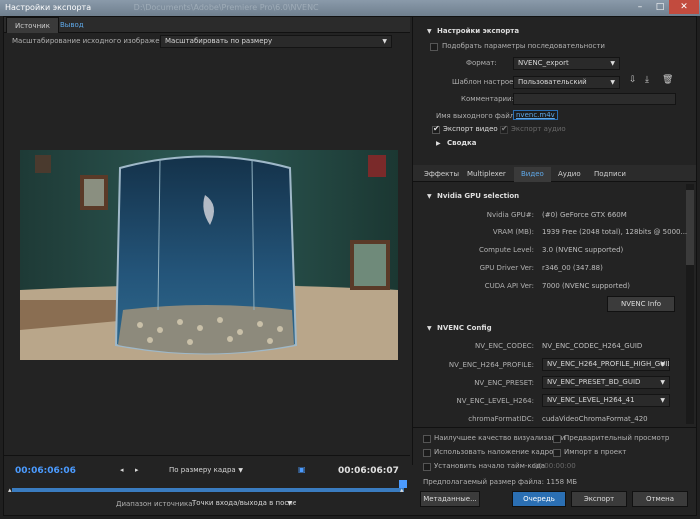  I want to click on tab-multiplexer: Multiplexer, so click(486, 174).